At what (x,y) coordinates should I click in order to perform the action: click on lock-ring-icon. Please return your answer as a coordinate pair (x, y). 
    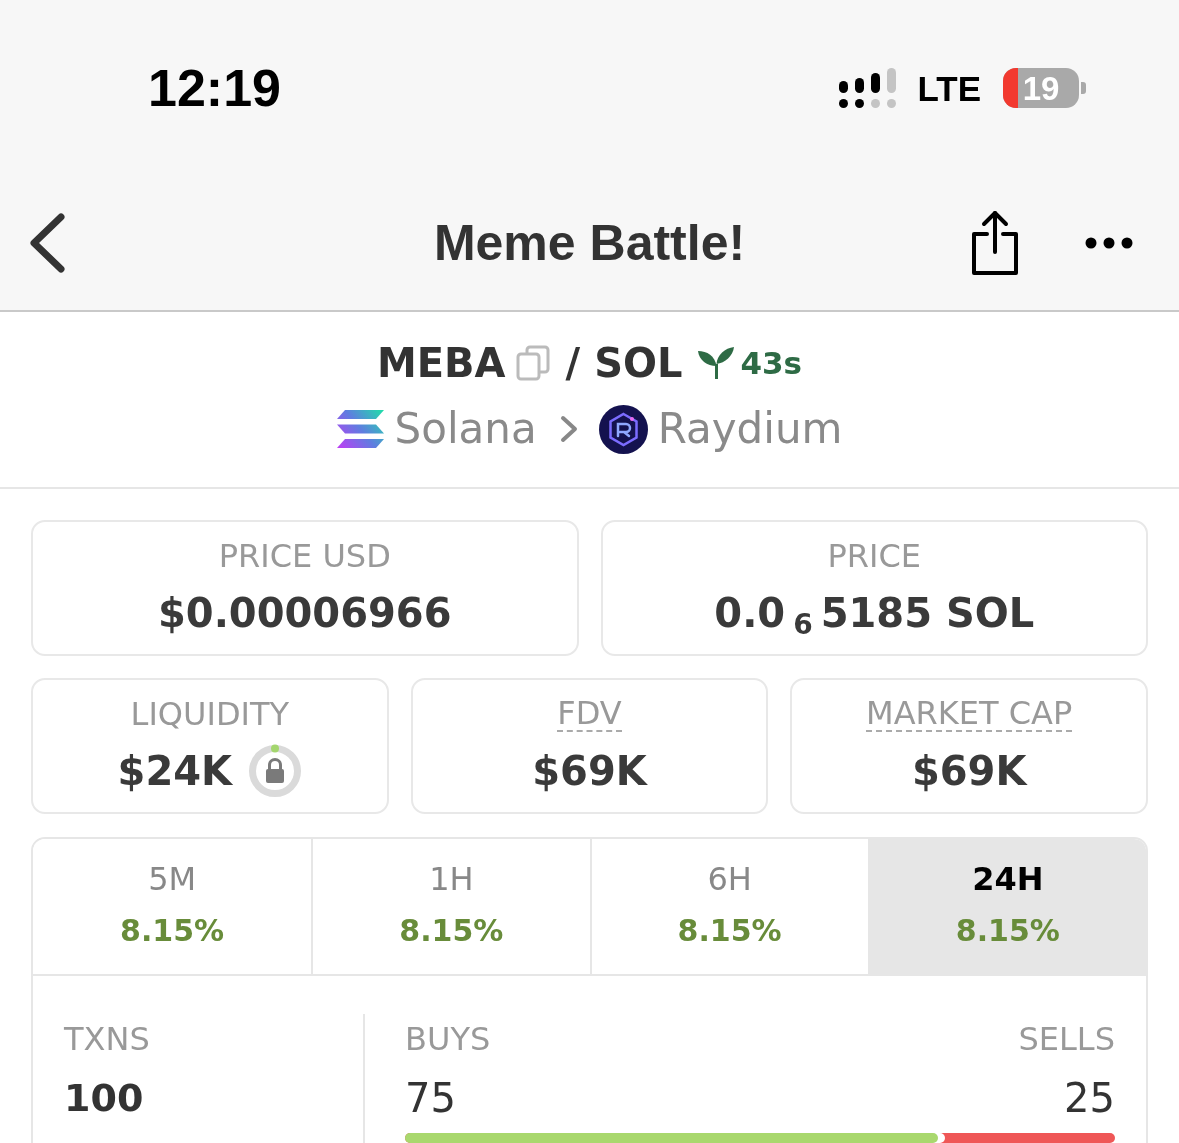
    Looking at the image, I should click on (275, 771).